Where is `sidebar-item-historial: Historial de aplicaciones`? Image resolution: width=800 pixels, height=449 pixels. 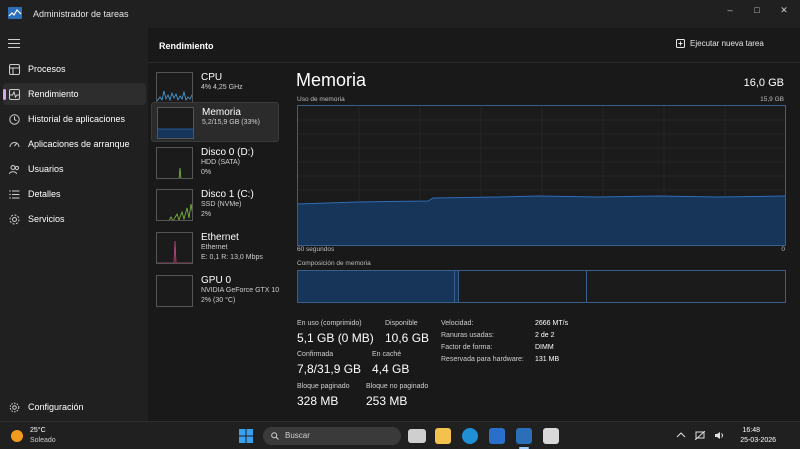
sidebar-item-historial: Historial de aplicaciones is located at coordinates (74, 119).